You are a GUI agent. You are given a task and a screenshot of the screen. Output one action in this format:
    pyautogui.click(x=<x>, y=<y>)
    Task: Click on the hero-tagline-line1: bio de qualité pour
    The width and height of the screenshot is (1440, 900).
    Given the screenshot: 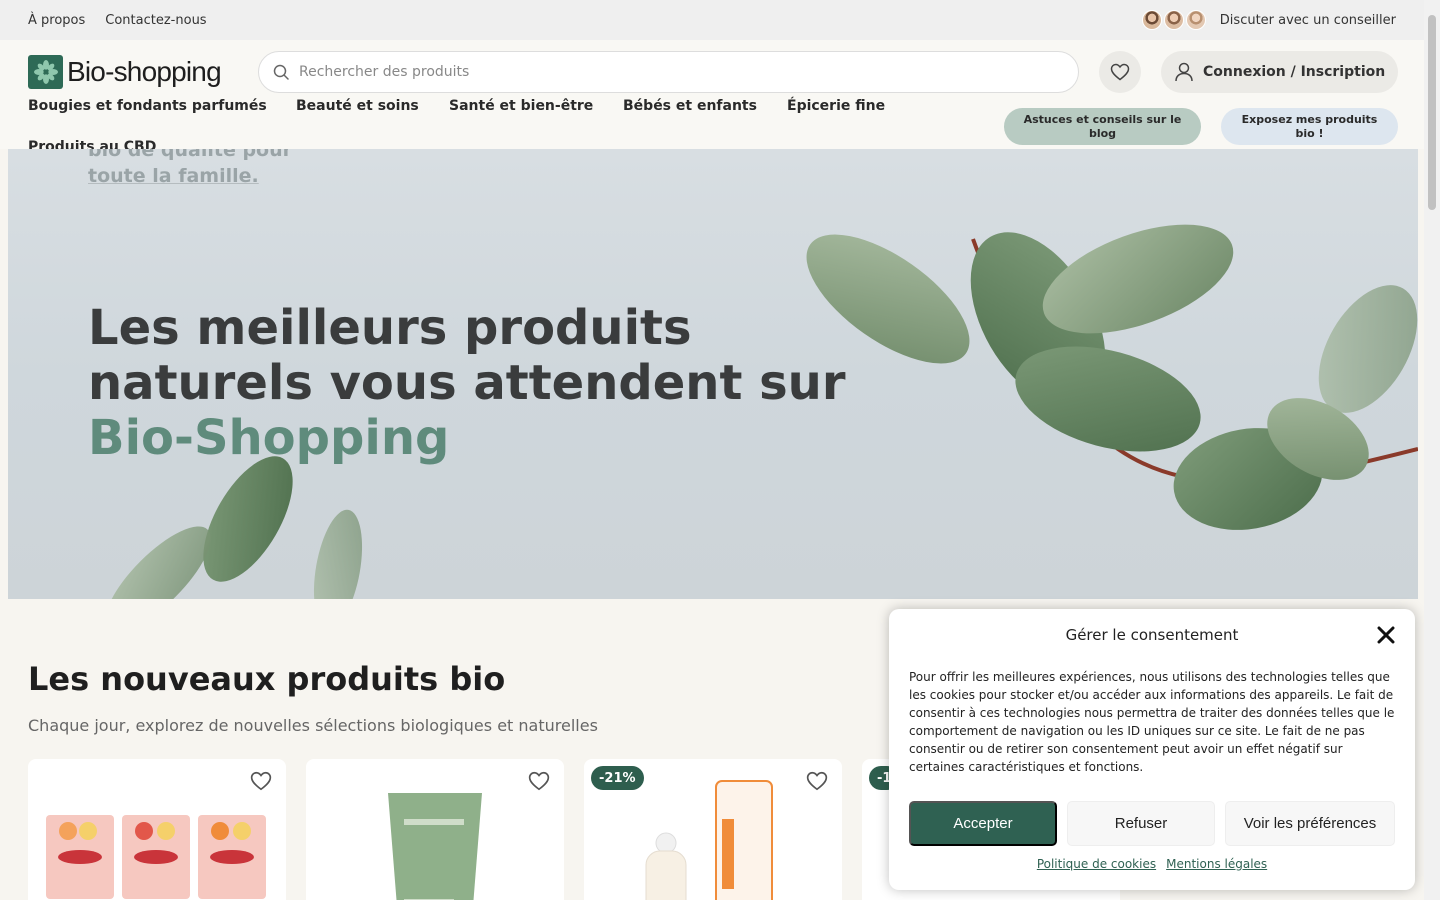 What is the action you would take?
    pyautogui.click(x=190, y=155)
    